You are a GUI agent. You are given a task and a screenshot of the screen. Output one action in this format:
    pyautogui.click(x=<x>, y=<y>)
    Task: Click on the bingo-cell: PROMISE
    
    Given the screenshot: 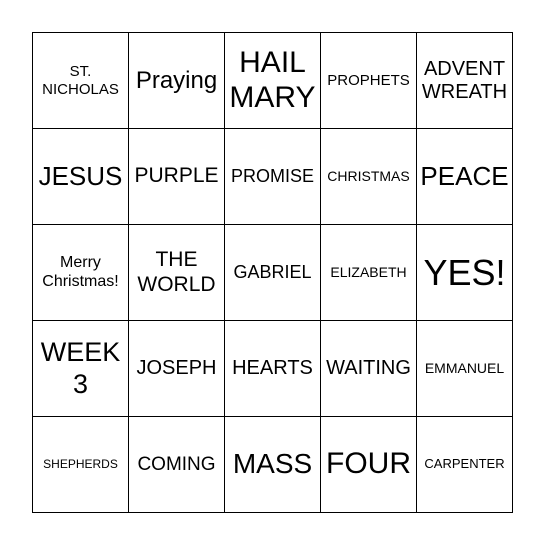 What is the action you would take?
    pyautogui.click(x=273, y=177)
    